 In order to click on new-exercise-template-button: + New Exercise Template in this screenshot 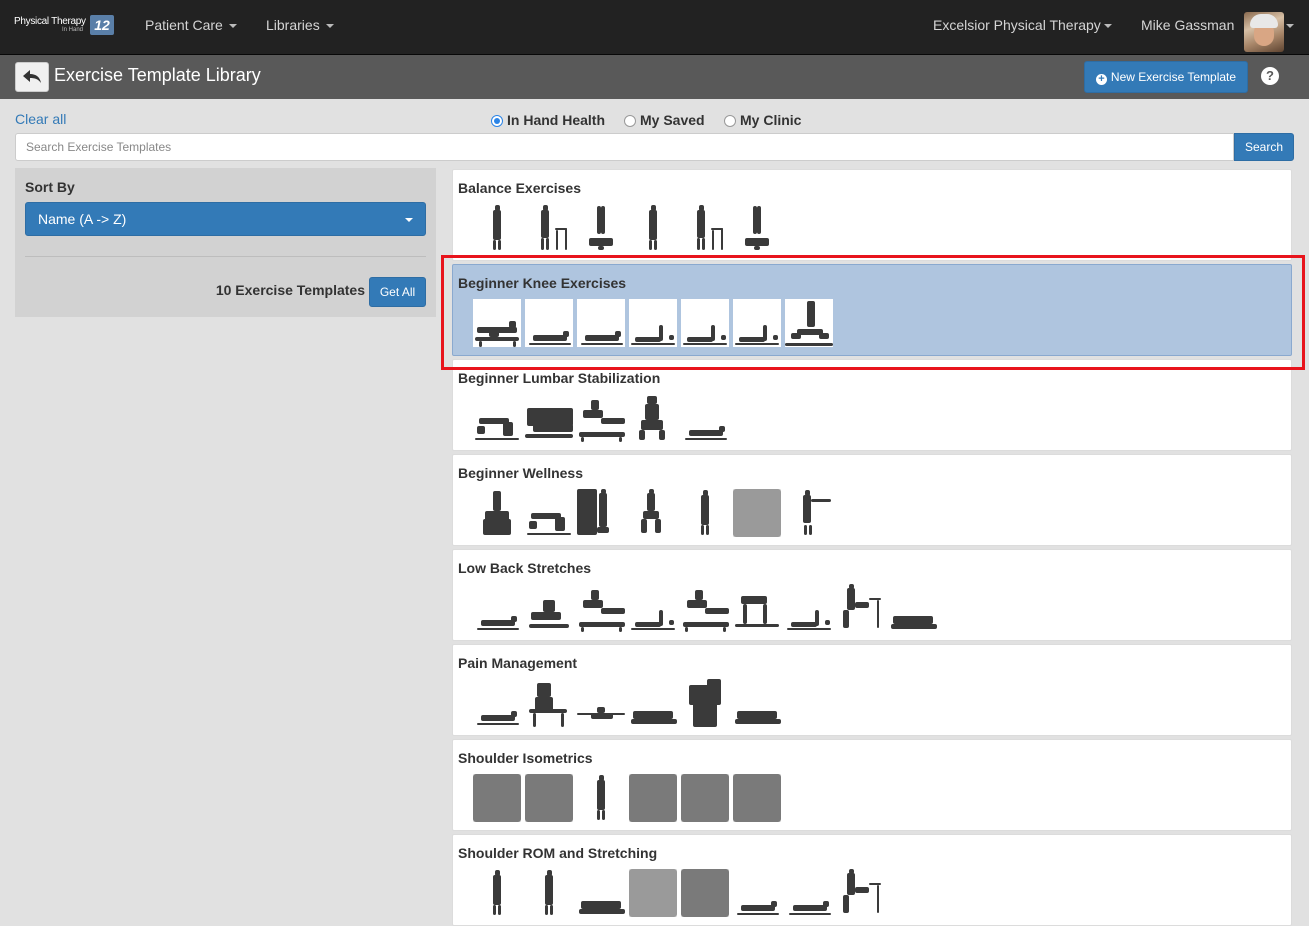, I will do `click(1166, 77)`.